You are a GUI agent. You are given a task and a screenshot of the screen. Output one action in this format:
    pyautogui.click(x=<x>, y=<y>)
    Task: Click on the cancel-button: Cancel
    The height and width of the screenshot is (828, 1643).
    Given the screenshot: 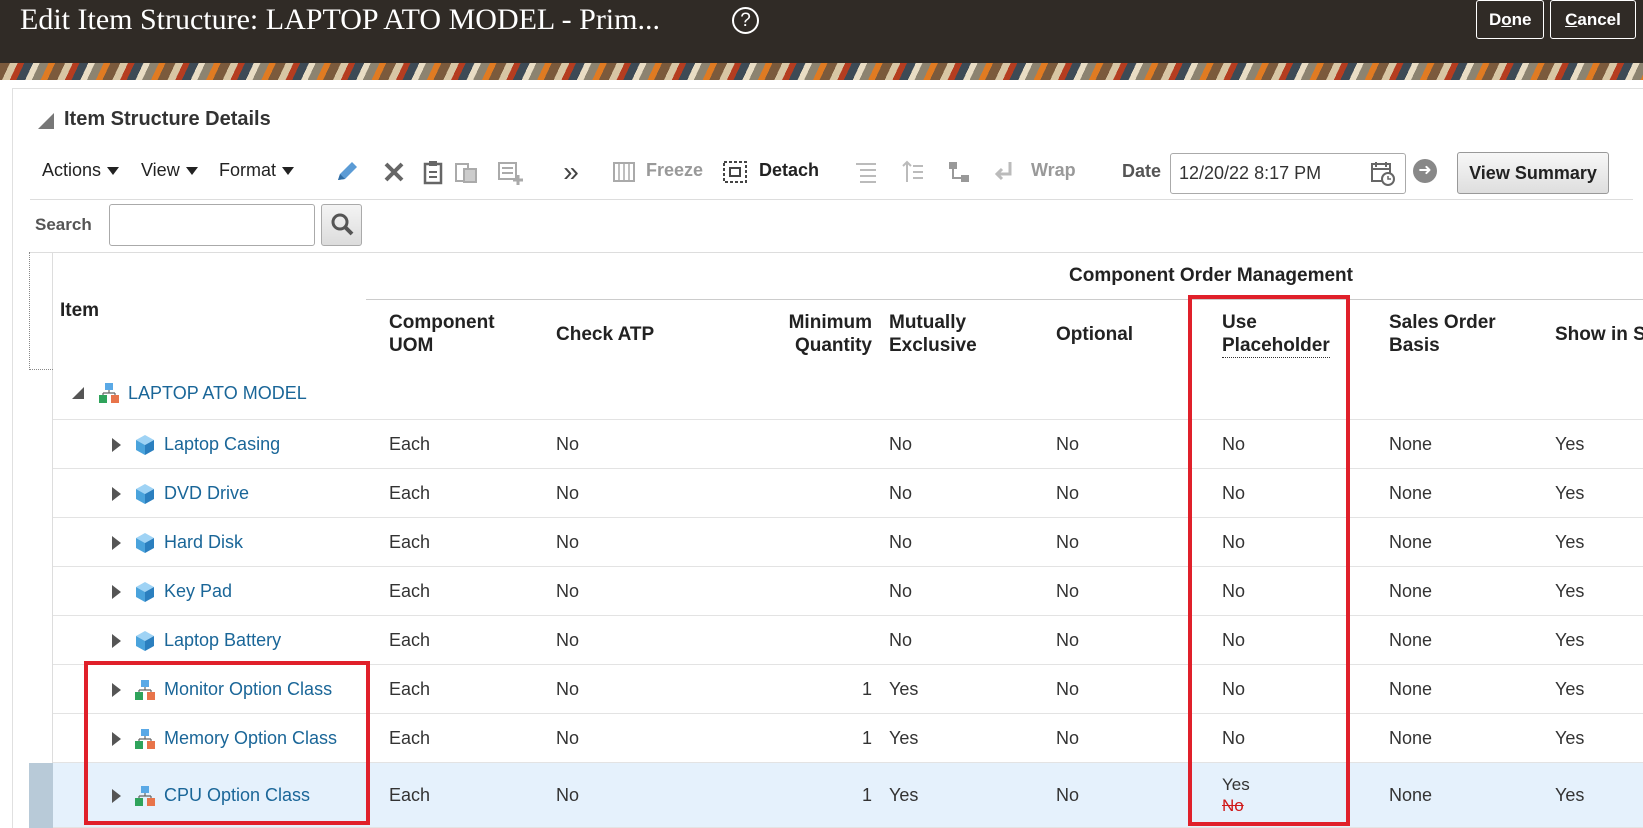 What is the action you would take?
    pyautogui.click(x=1593, y=19)
    